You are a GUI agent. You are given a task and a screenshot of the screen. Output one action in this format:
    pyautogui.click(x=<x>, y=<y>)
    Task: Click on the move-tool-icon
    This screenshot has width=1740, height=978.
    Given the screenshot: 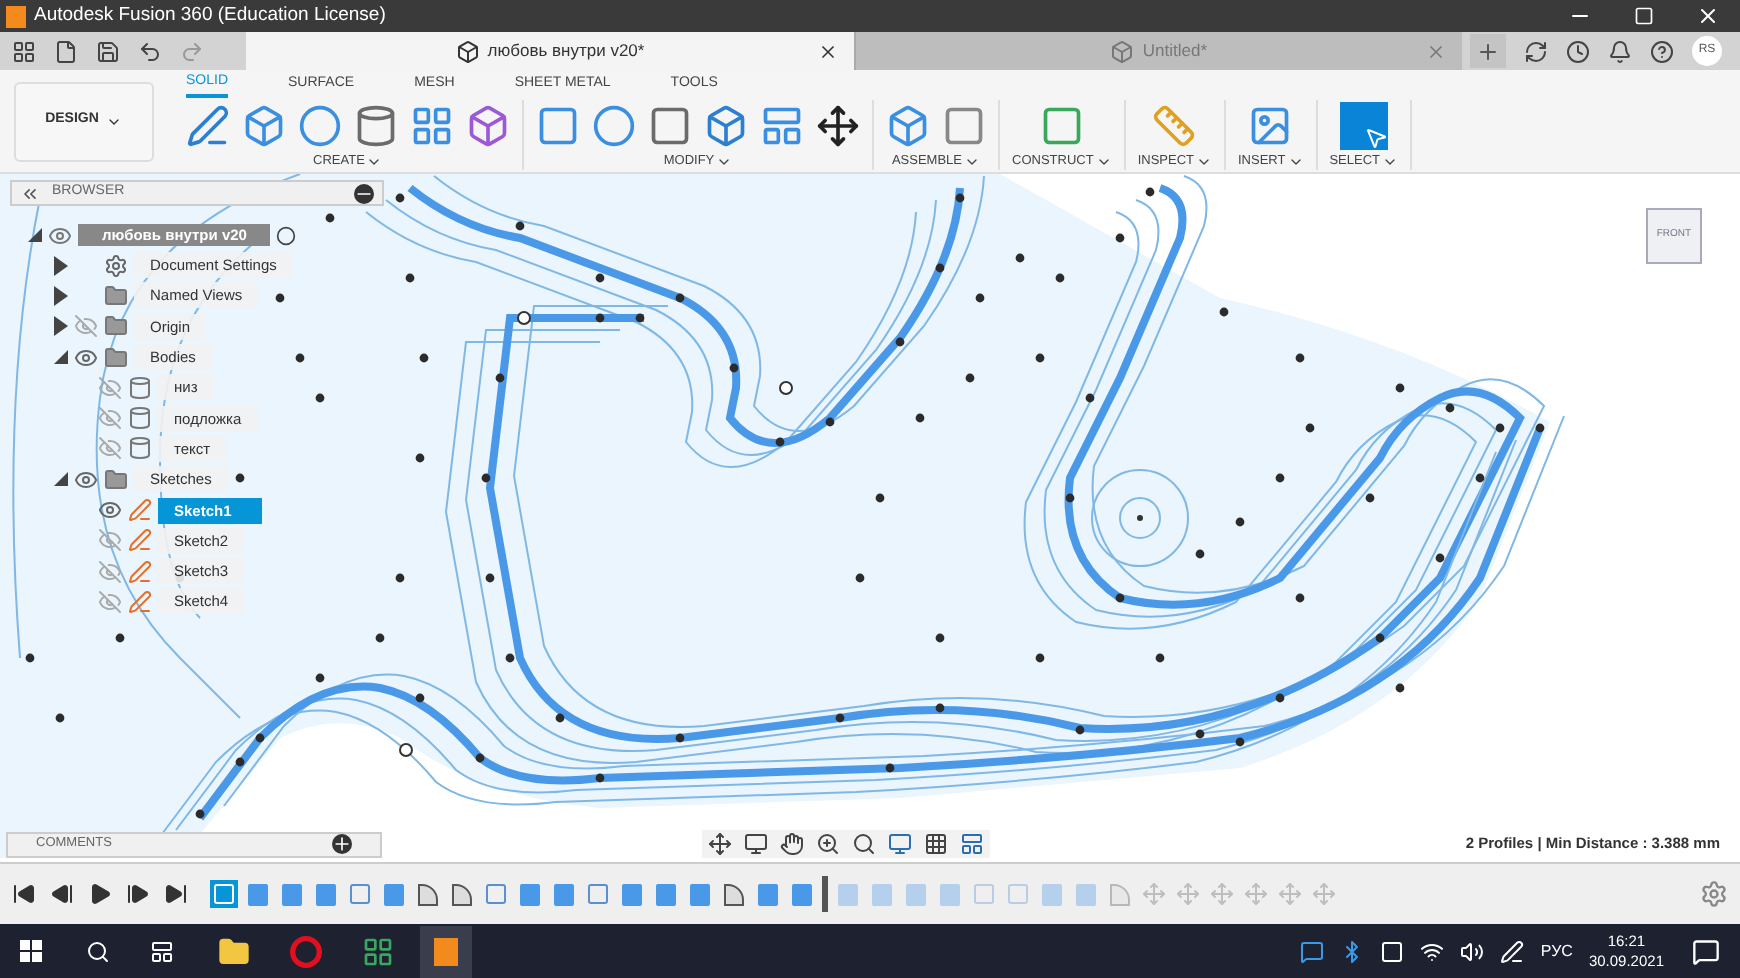 What is the action you would take?
    pyautogui.click(x=838, y=125)
    